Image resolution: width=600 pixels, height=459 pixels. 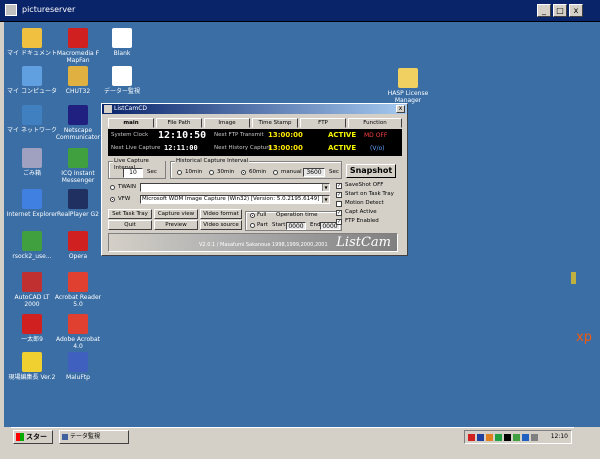 I want to click on radio-10min, so click(x=179, y=172).